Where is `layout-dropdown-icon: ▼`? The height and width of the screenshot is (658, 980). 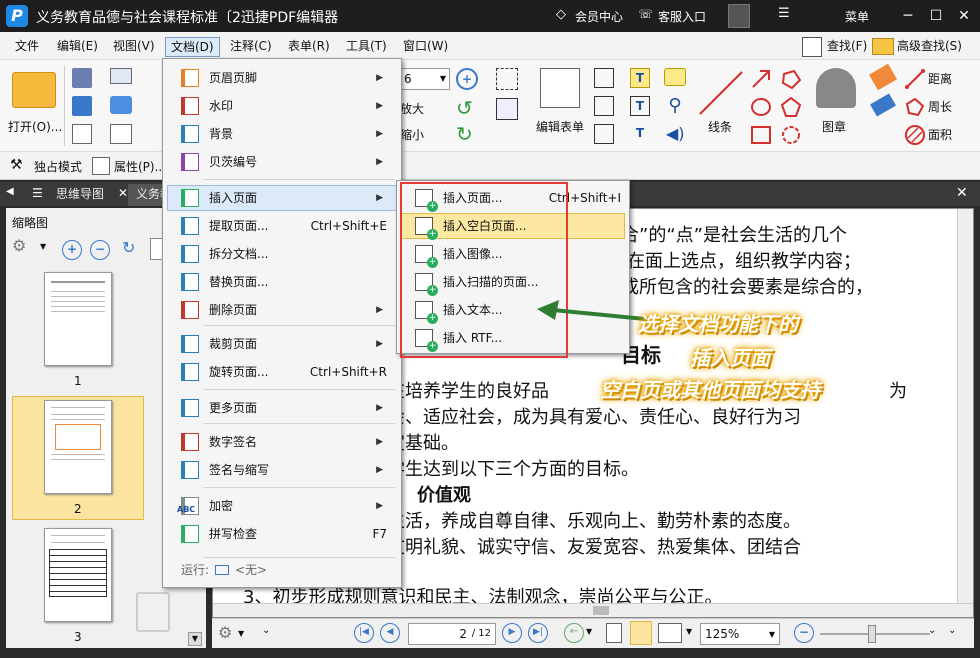 layout-dropdown-icon: ▼ is located at coordinates (689, 631).